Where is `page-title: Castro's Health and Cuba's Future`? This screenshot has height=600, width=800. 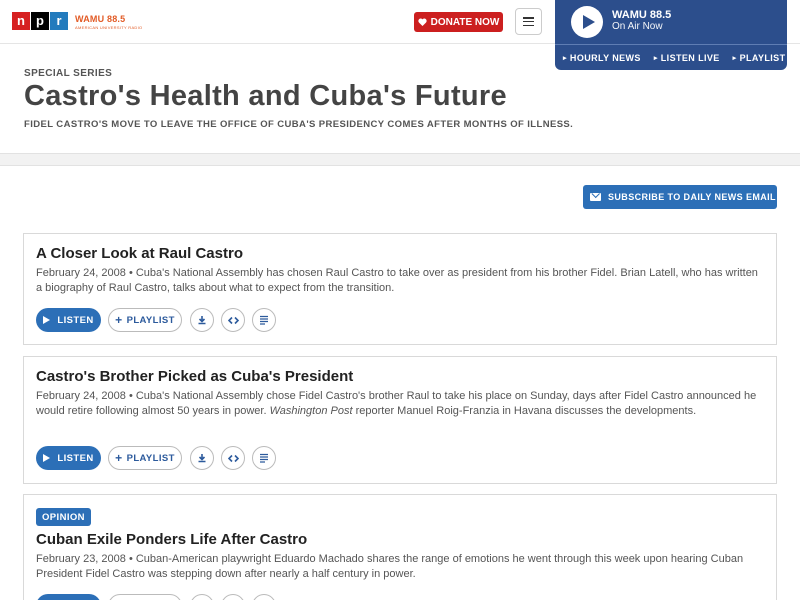 page-title: Castro's Health and Cuba's Future is located at coordinates (265, 96).